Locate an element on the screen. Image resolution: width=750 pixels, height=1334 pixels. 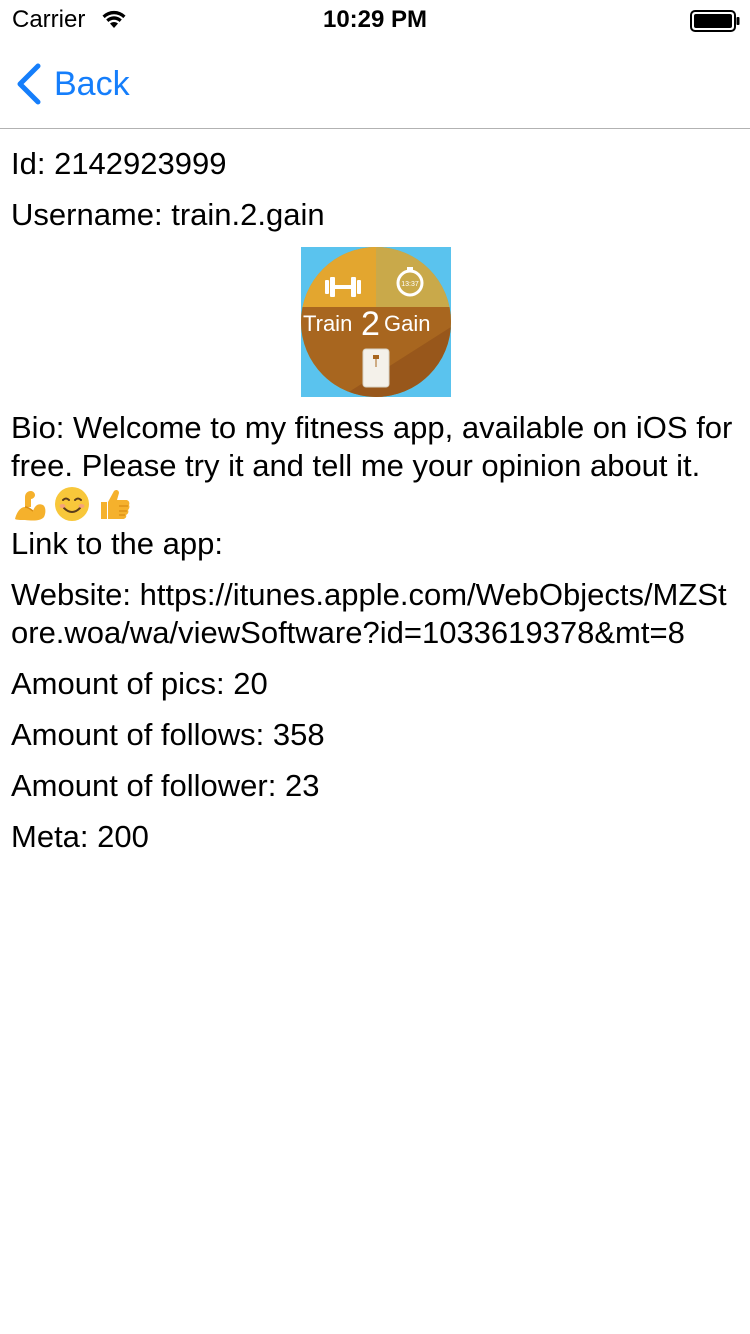
thumbs-up-emoji is located at coordinates (115, 504).